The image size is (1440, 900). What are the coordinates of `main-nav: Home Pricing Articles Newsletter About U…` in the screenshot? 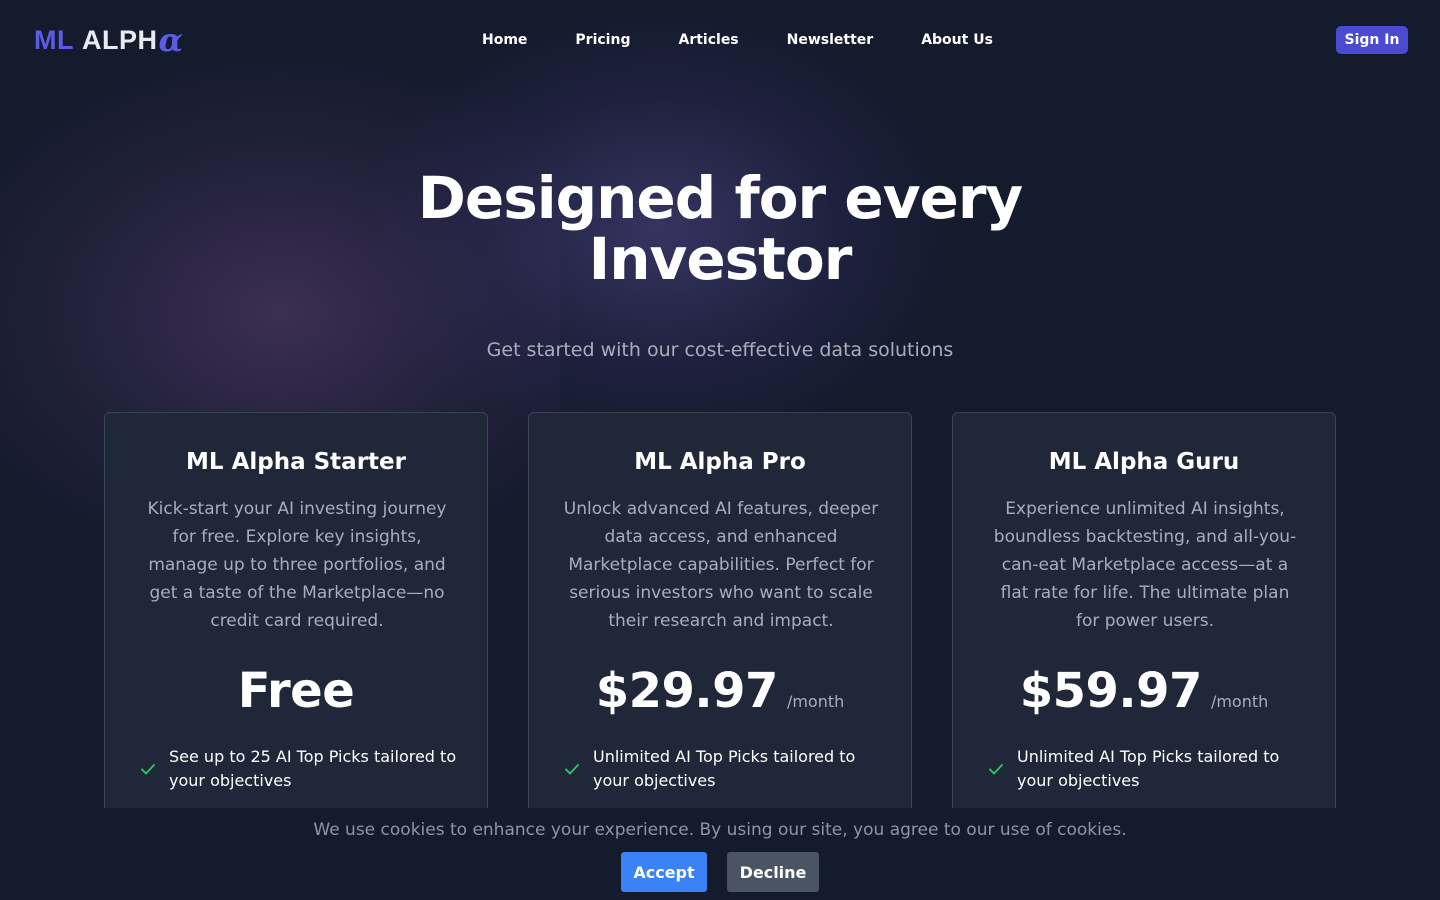 It's located at (737, 40).